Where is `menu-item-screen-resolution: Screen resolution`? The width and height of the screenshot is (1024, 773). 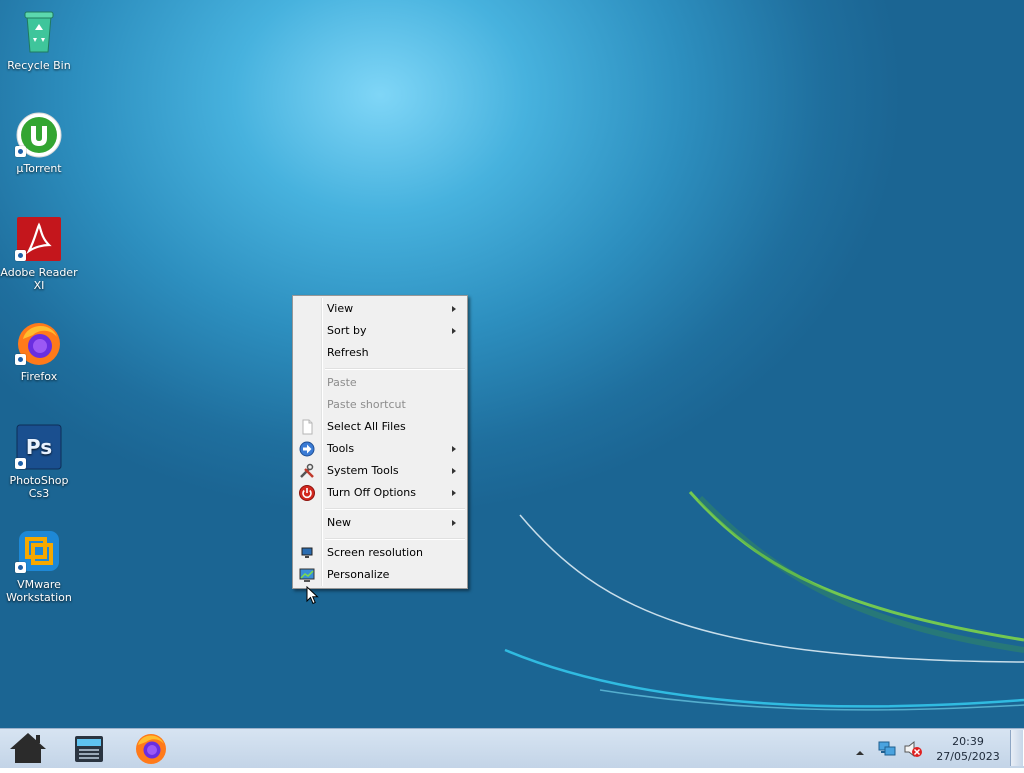 menu-item-screen-resolution: Screen resolution is located at coordinates (380, 553).